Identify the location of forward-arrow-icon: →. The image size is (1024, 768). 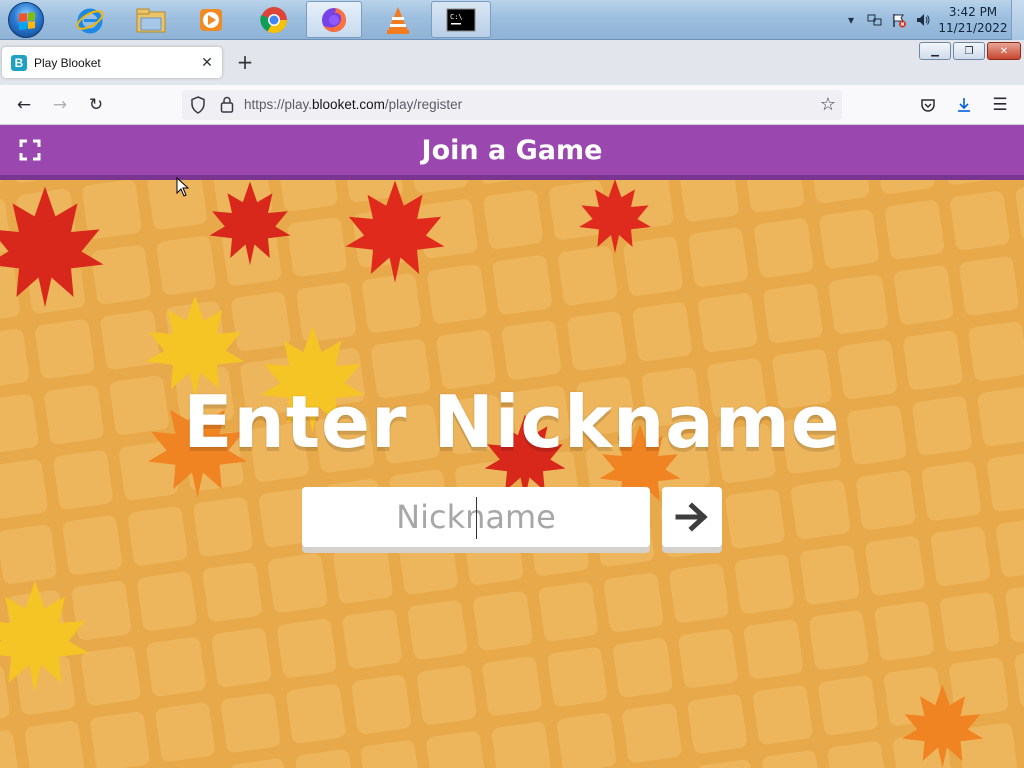
(60, 105).